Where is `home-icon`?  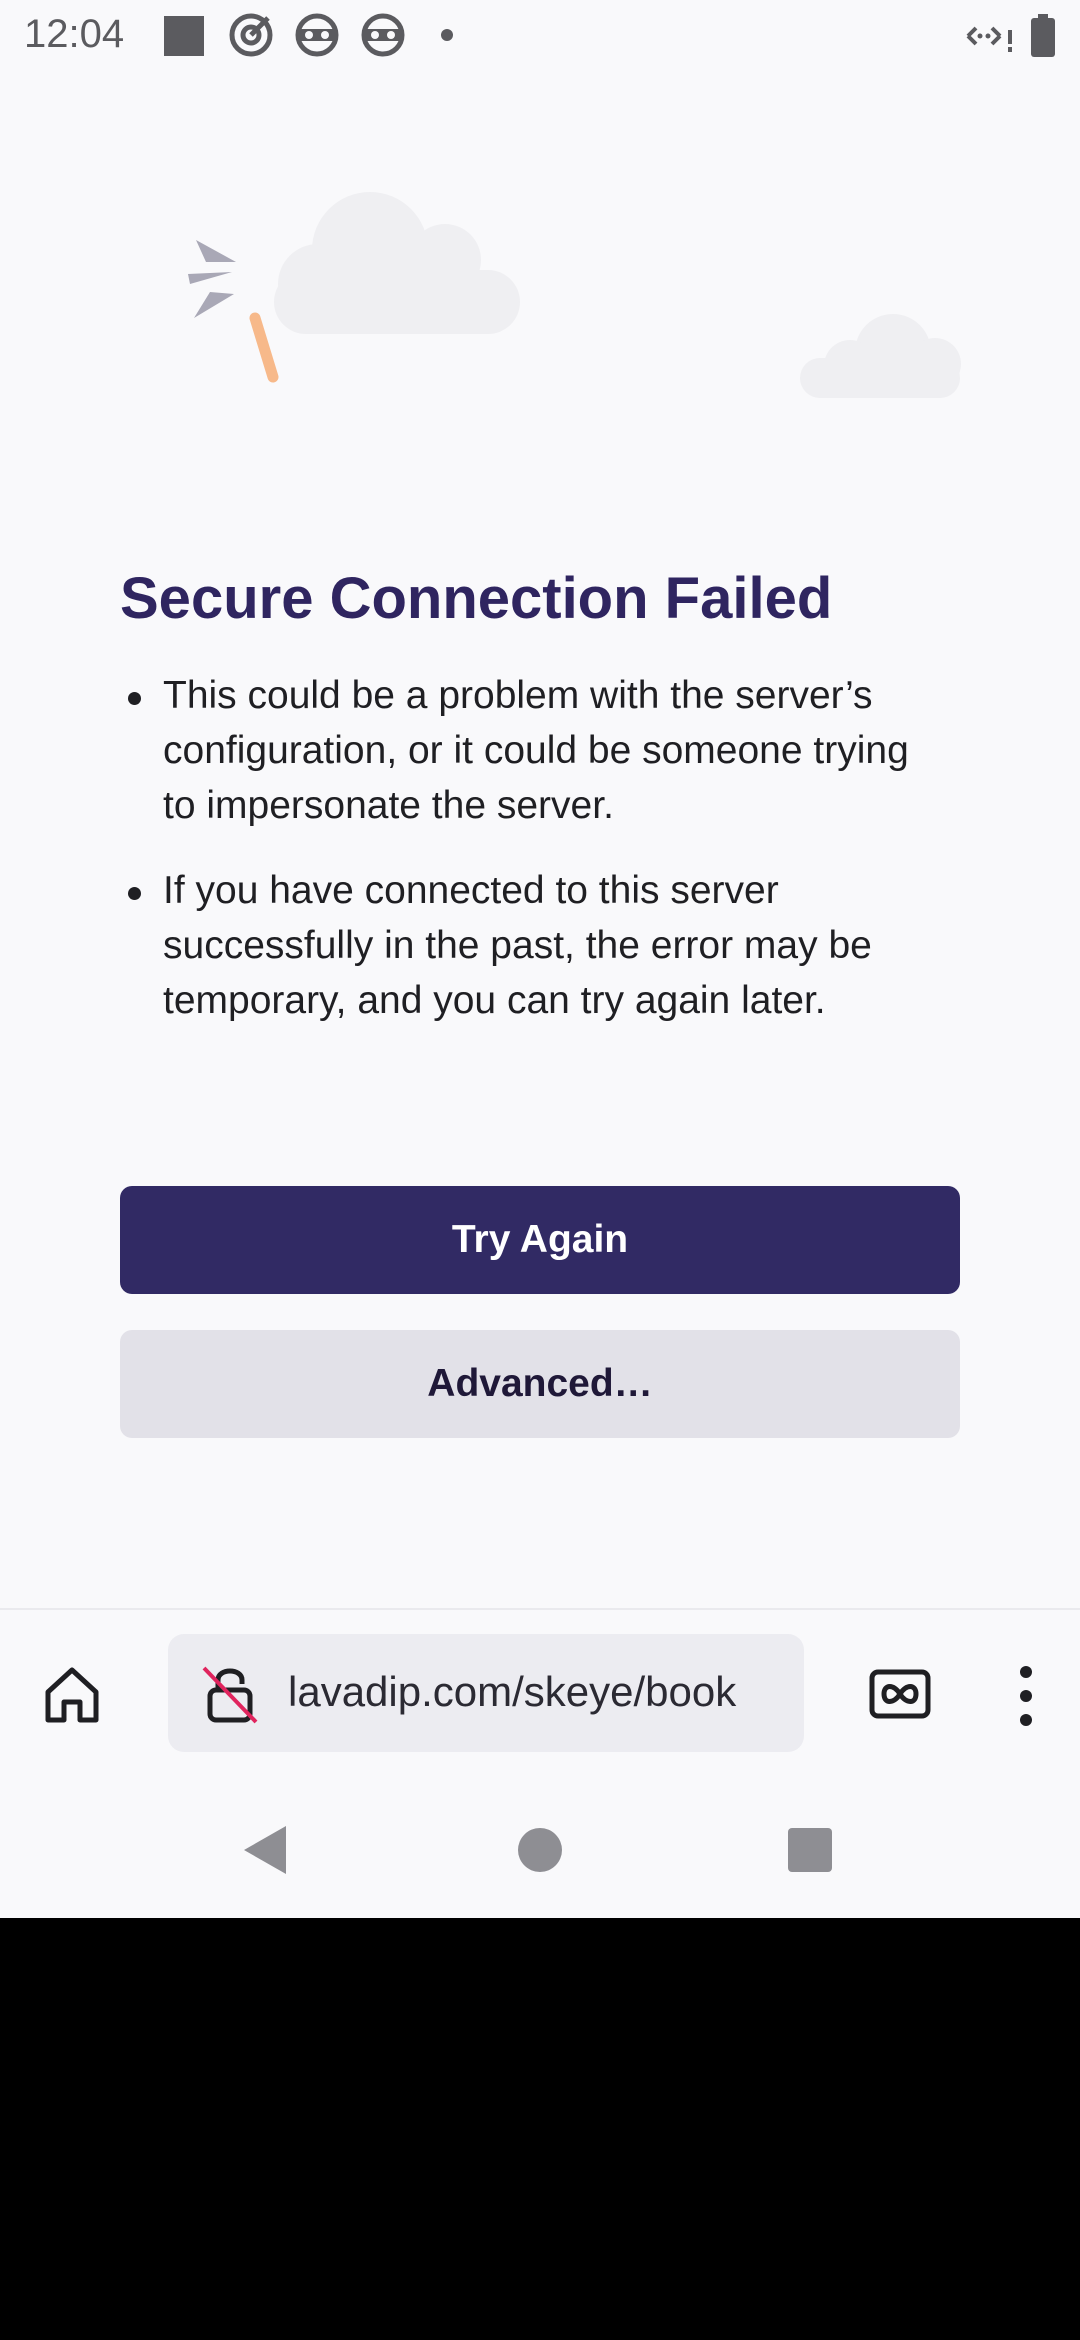 home-icon is located at coordinates (72, 1694).